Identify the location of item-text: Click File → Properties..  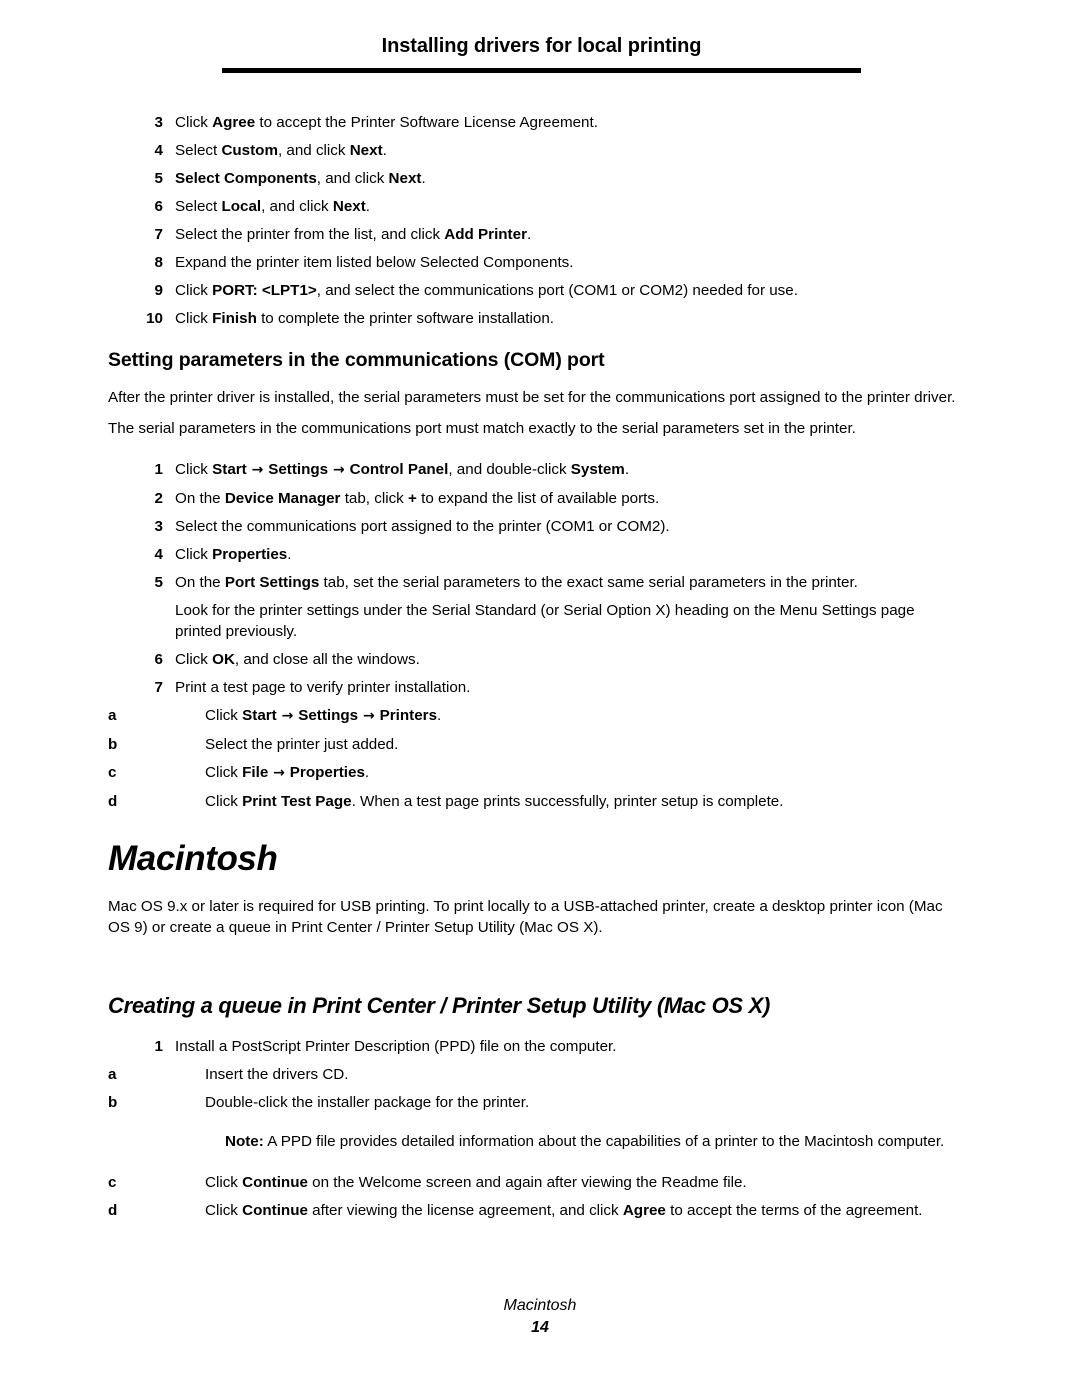
(584, 773).